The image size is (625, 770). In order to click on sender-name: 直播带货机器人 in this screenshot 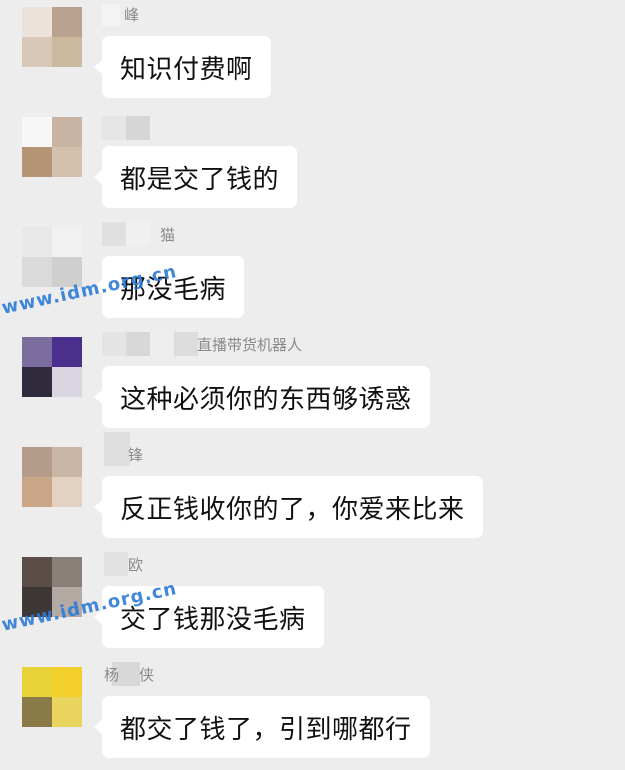, I will do `click(250, 345)`.